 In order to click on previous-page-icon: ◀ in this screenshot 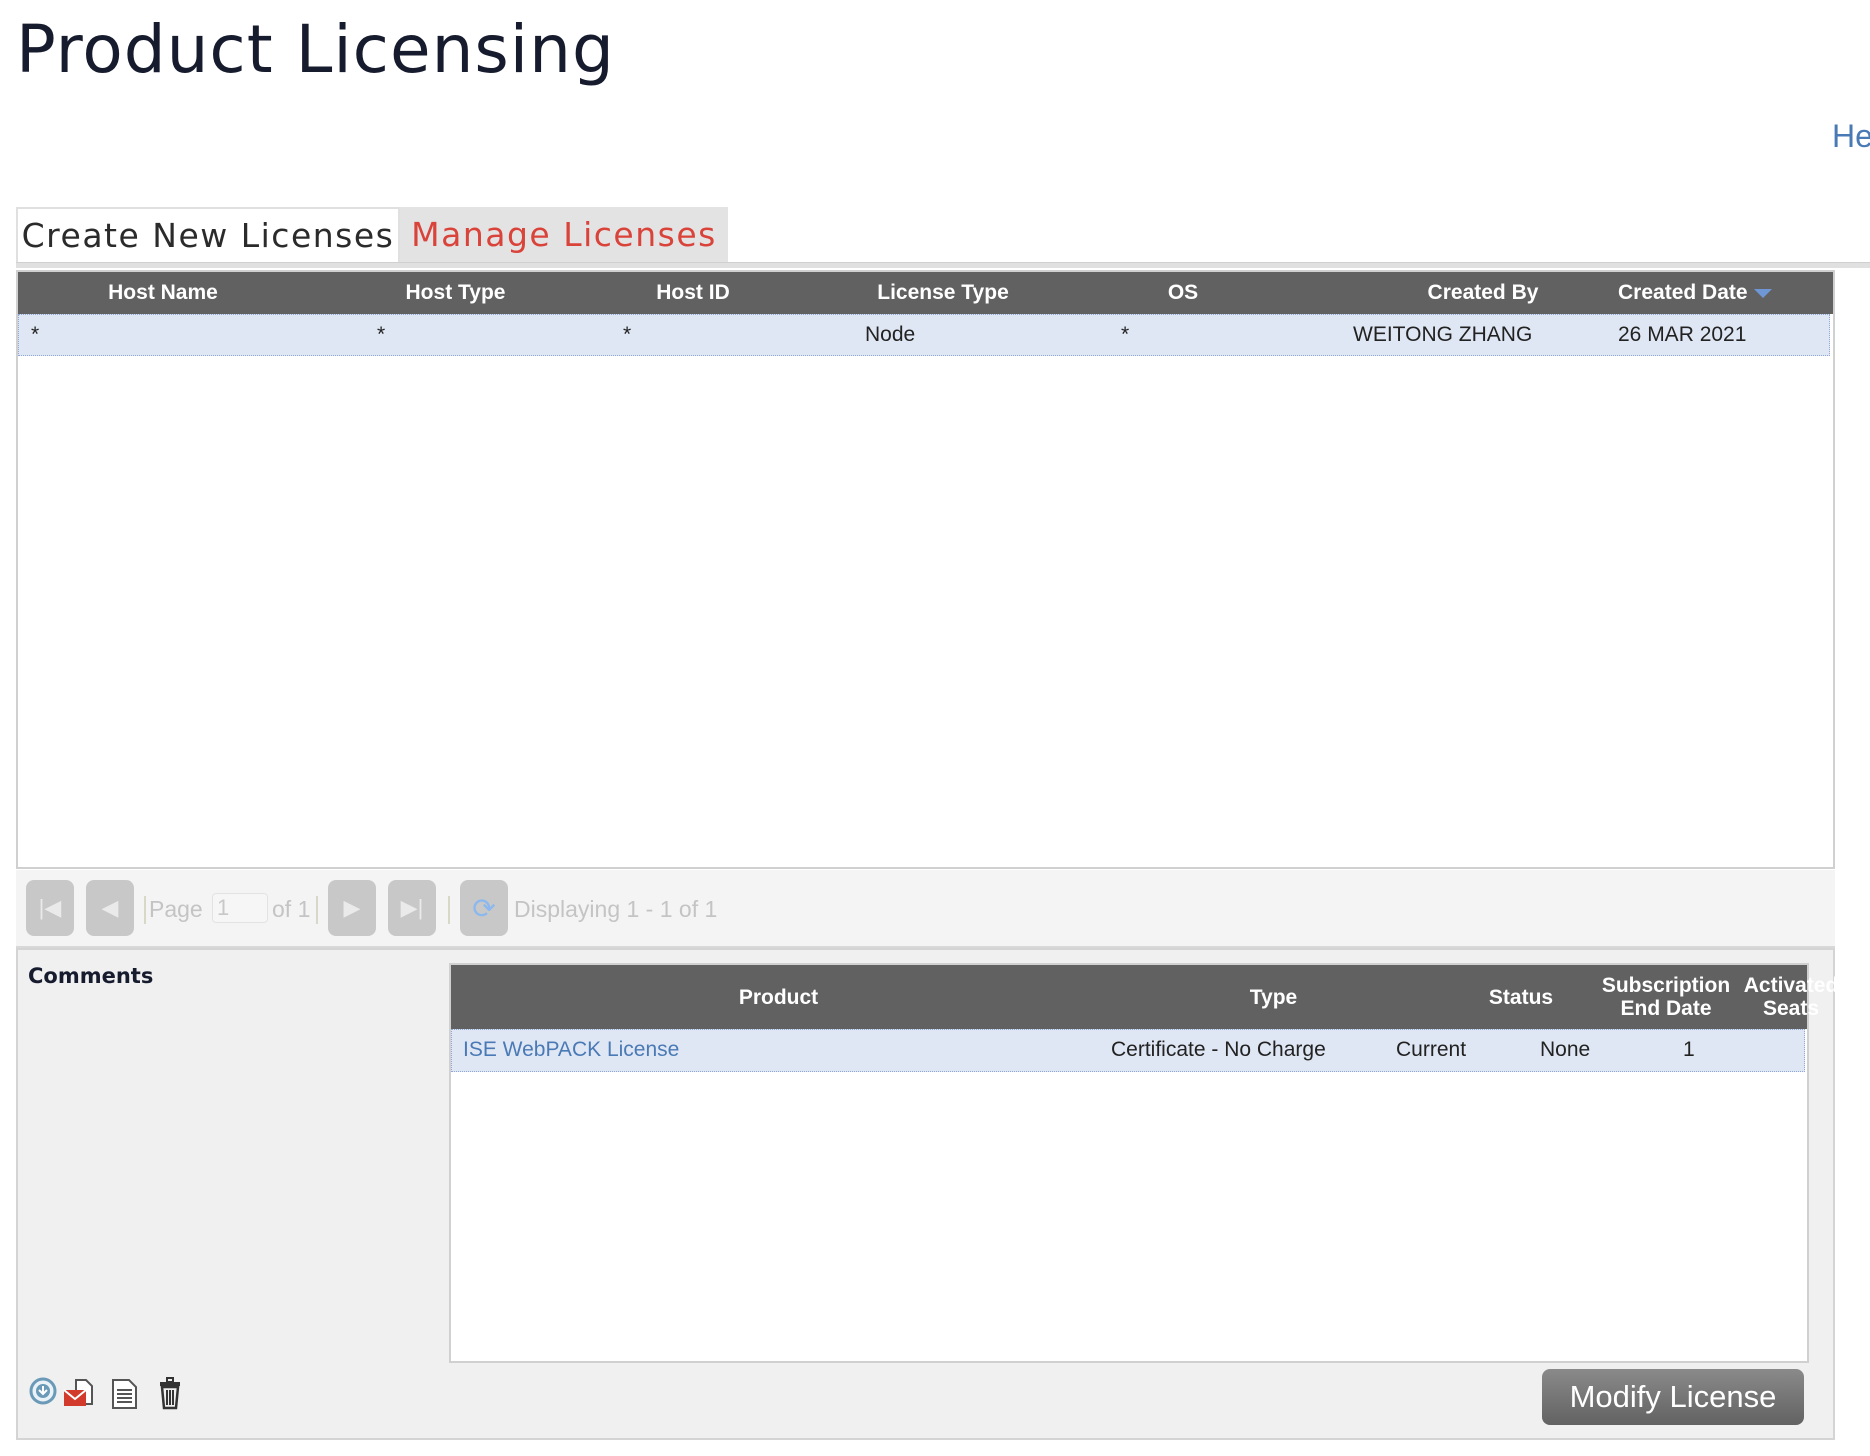, I will do `click(110, 907)`.